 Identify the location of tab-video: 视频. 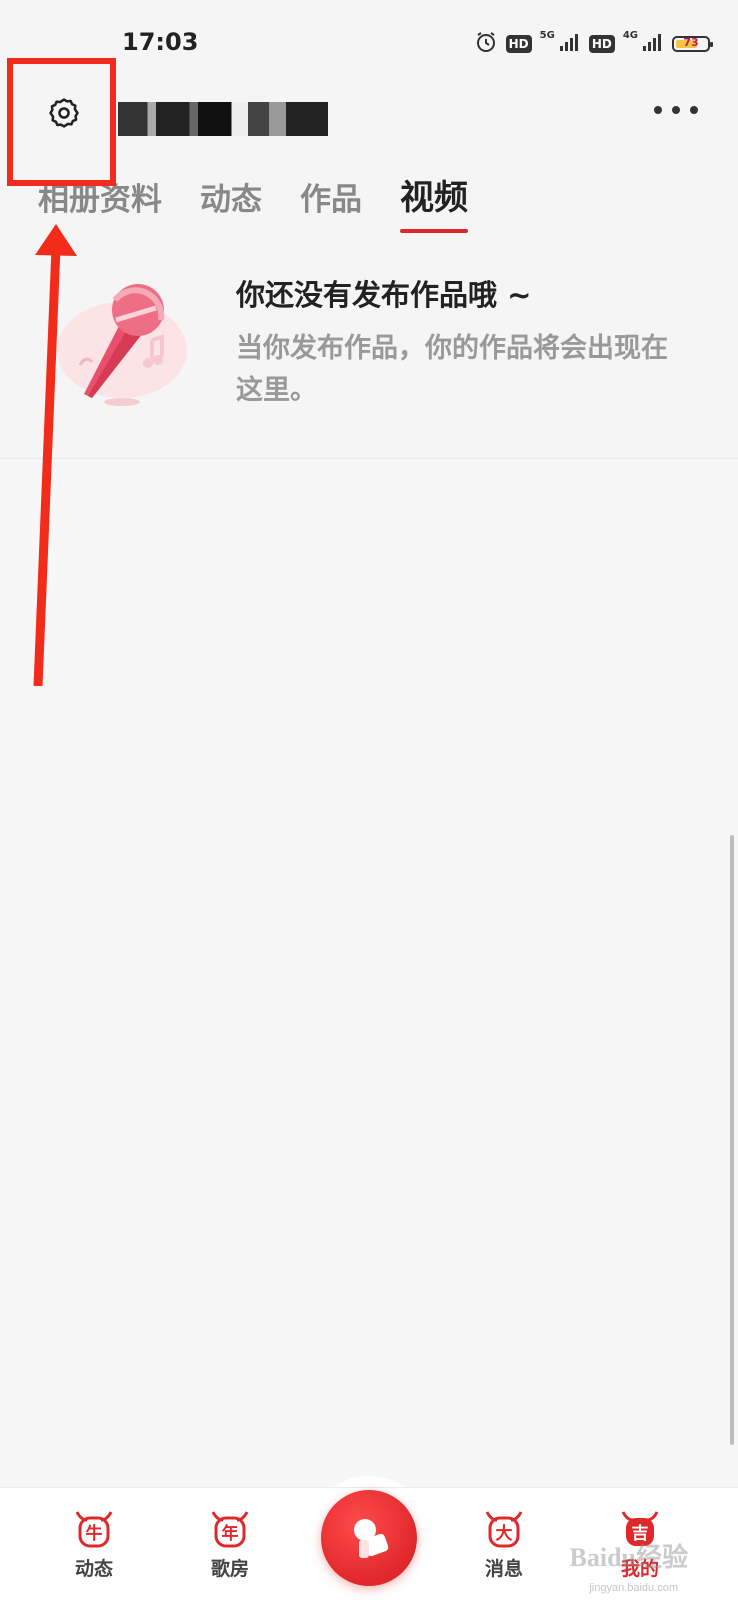
(434, 201).